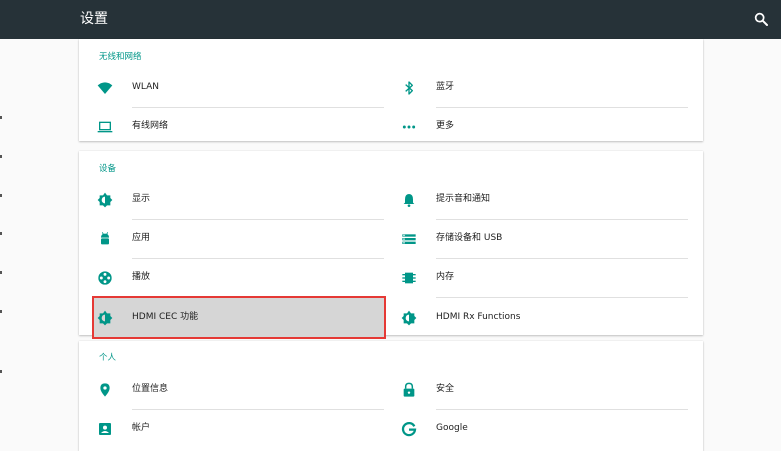 This screenshot has height=451, width=781. What do you see at coordinates (543, 277) in the screenshot?
I see `settings-item-memory: 内存` at bounding box center [543, 277].